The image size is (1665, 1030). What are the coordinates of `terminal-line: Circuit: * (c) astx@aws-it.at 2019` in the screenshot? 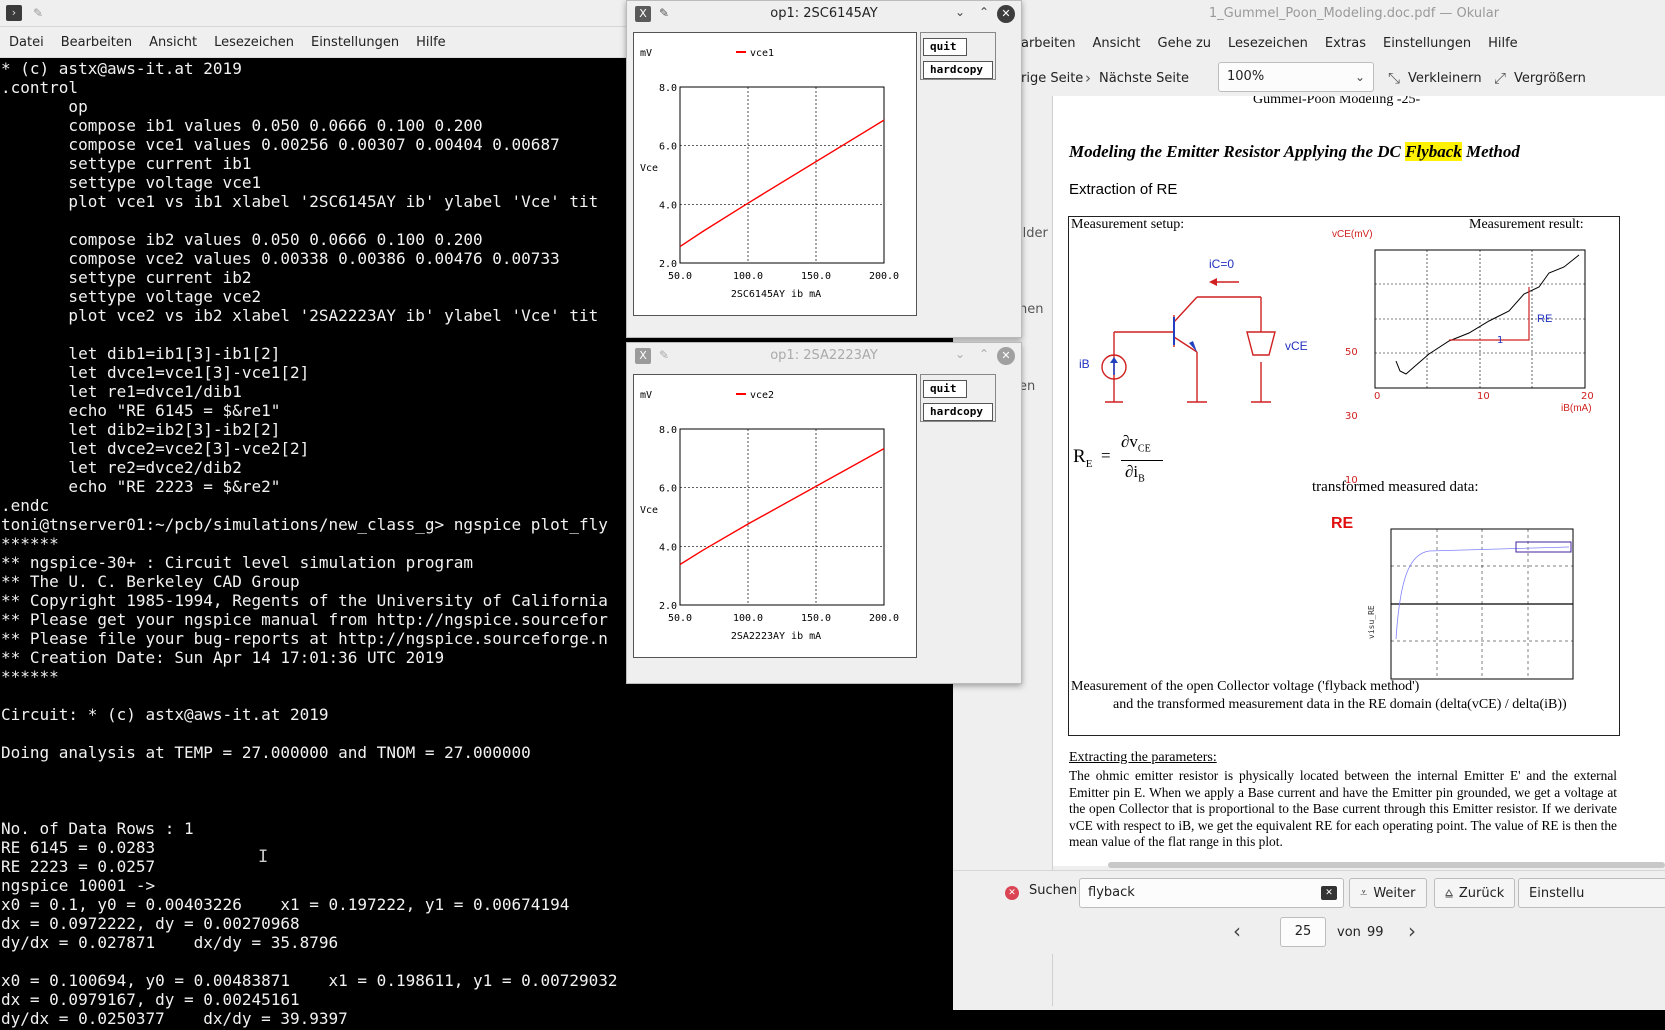 It's located at (165, 714).